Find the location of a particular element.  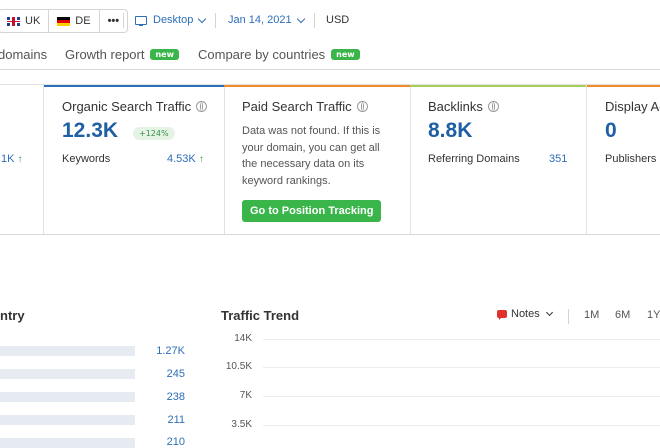

device-selector: Desktop is located at coordinates (171, 20).